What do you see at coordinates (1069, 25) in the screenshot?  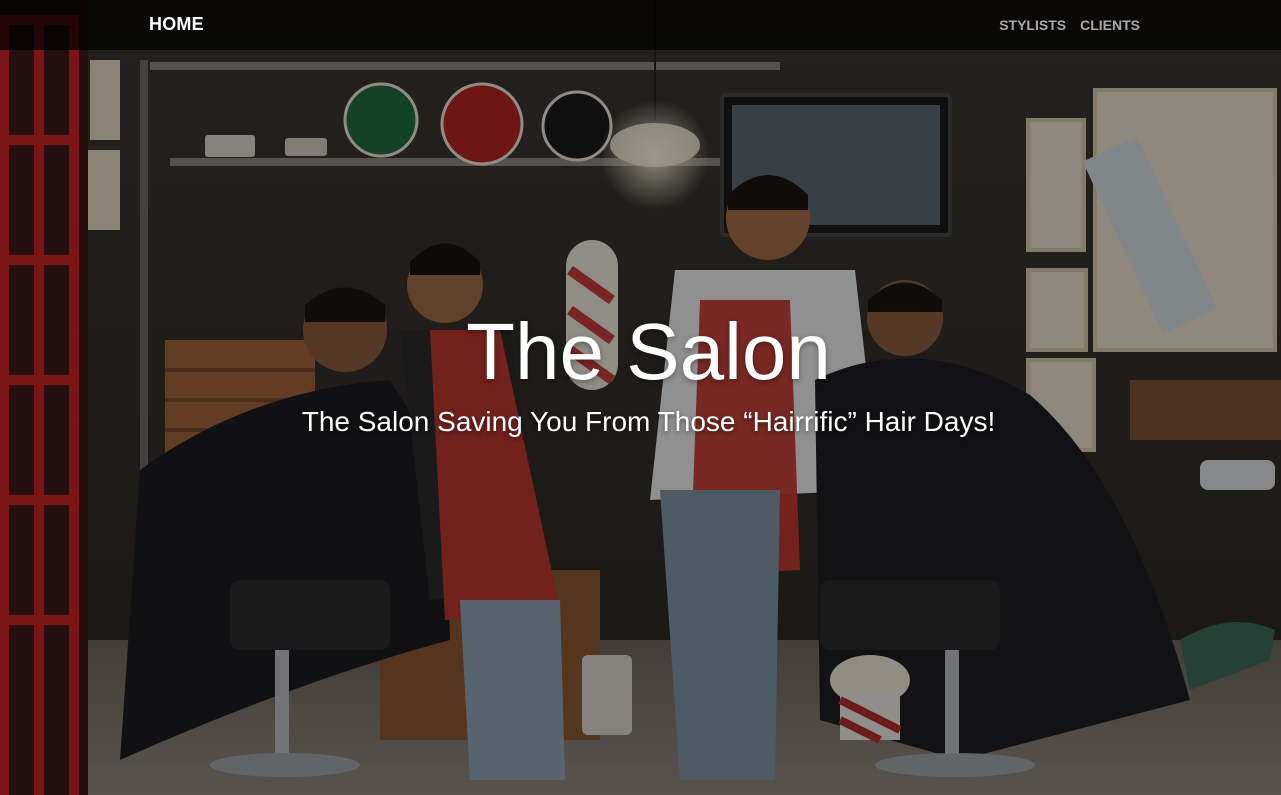 I see `nav-links: STYLISTS CLIENTS` at bounding box center [1069, 25].